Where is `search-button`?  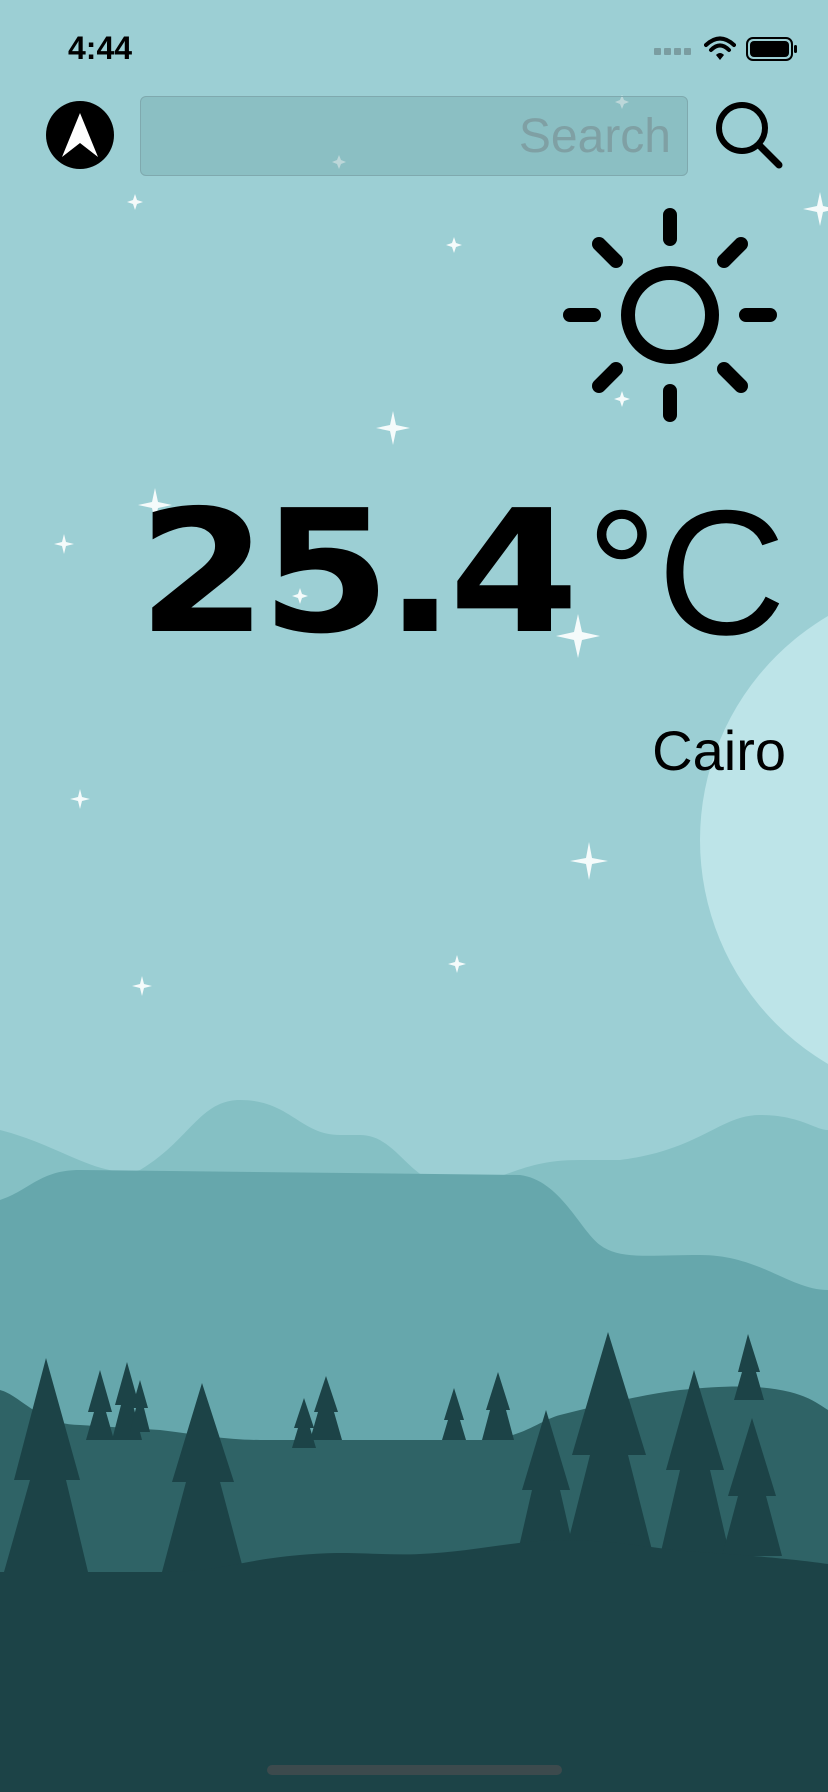 search-button is located at coordinates (750, 136).